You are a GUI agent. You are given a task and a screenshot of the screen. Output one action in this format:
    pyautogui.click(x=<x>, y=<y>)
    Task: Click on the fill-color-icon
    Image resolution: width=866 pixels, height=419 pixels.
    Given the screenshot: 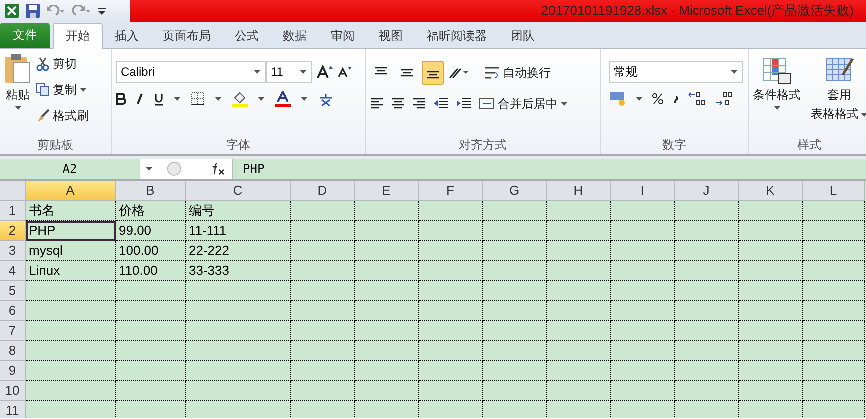 What is the action you would take?
    pyautogui.click(x=240, y=99)
    